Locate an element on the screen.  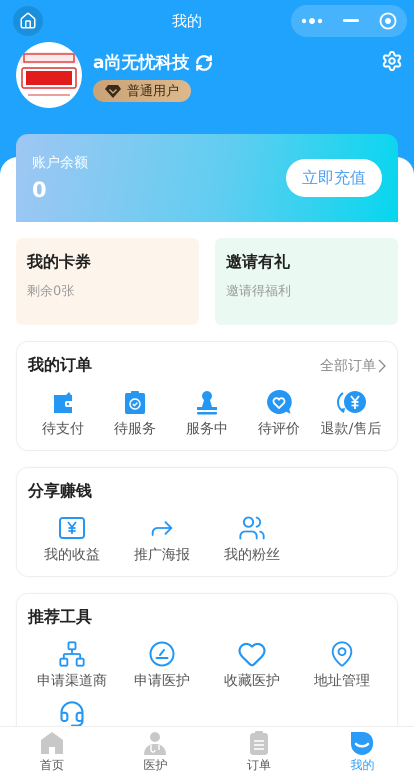
chevron-right-icon is located at coordinates (382, 365).